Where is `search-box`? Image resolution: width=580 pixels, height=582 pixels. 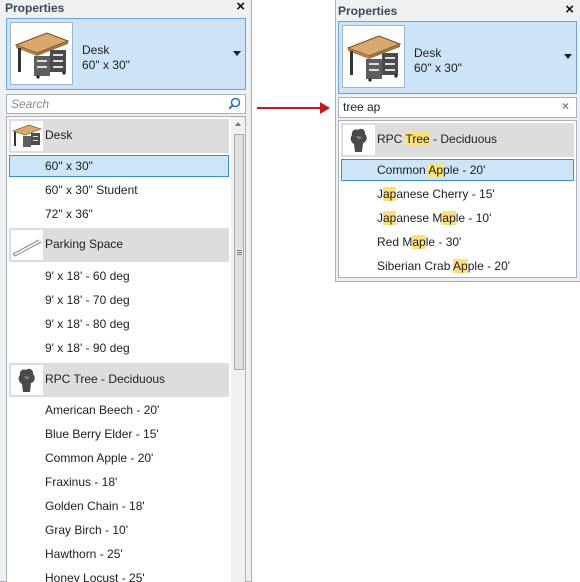
search-box is located at coordinates (126, 104).